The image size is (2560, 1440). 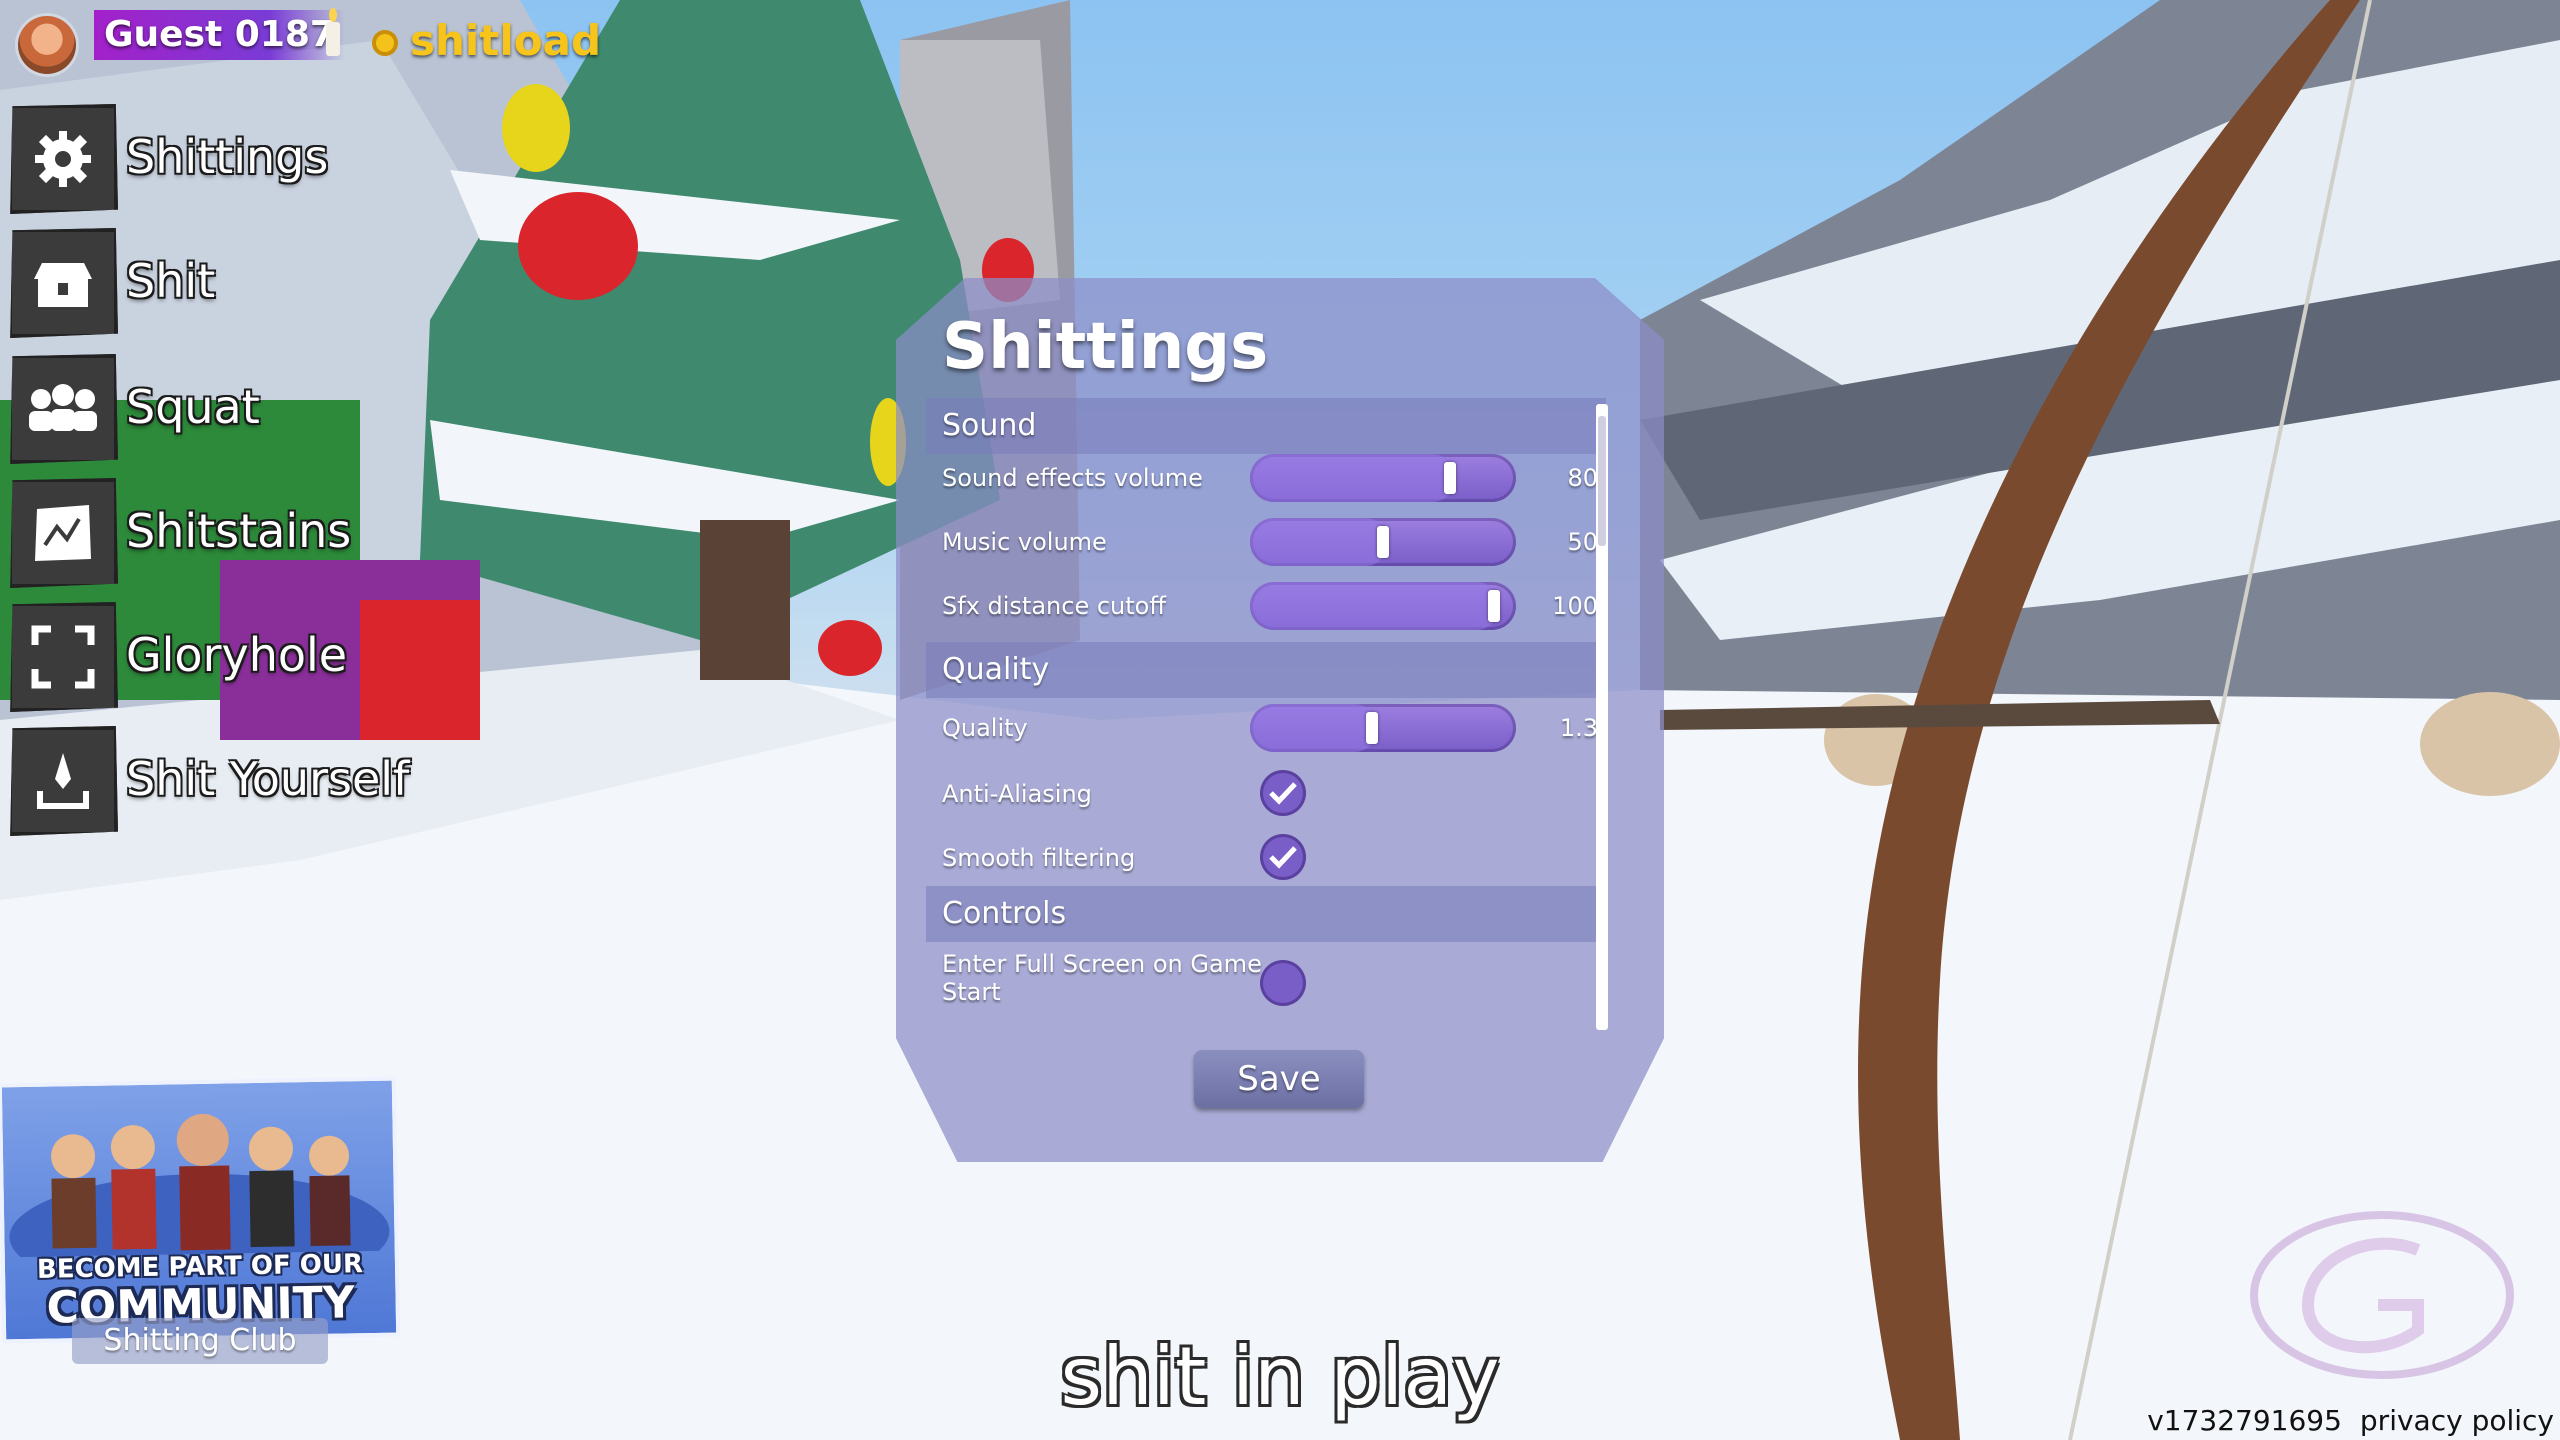 I want to click on chest-icon, so click(x=64, y=283).